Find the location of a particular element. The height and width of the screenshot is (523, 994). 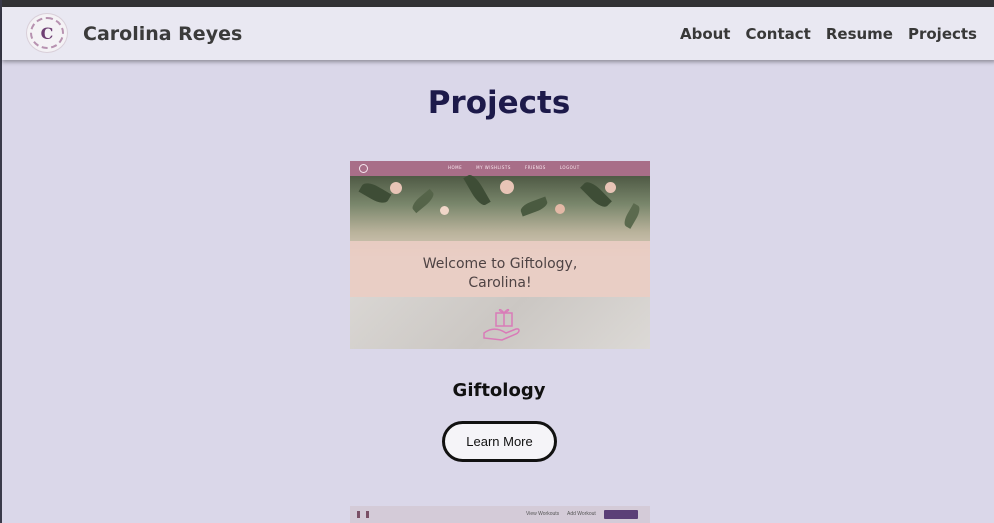

logo-letter: C is located at coordinates (47, 33).